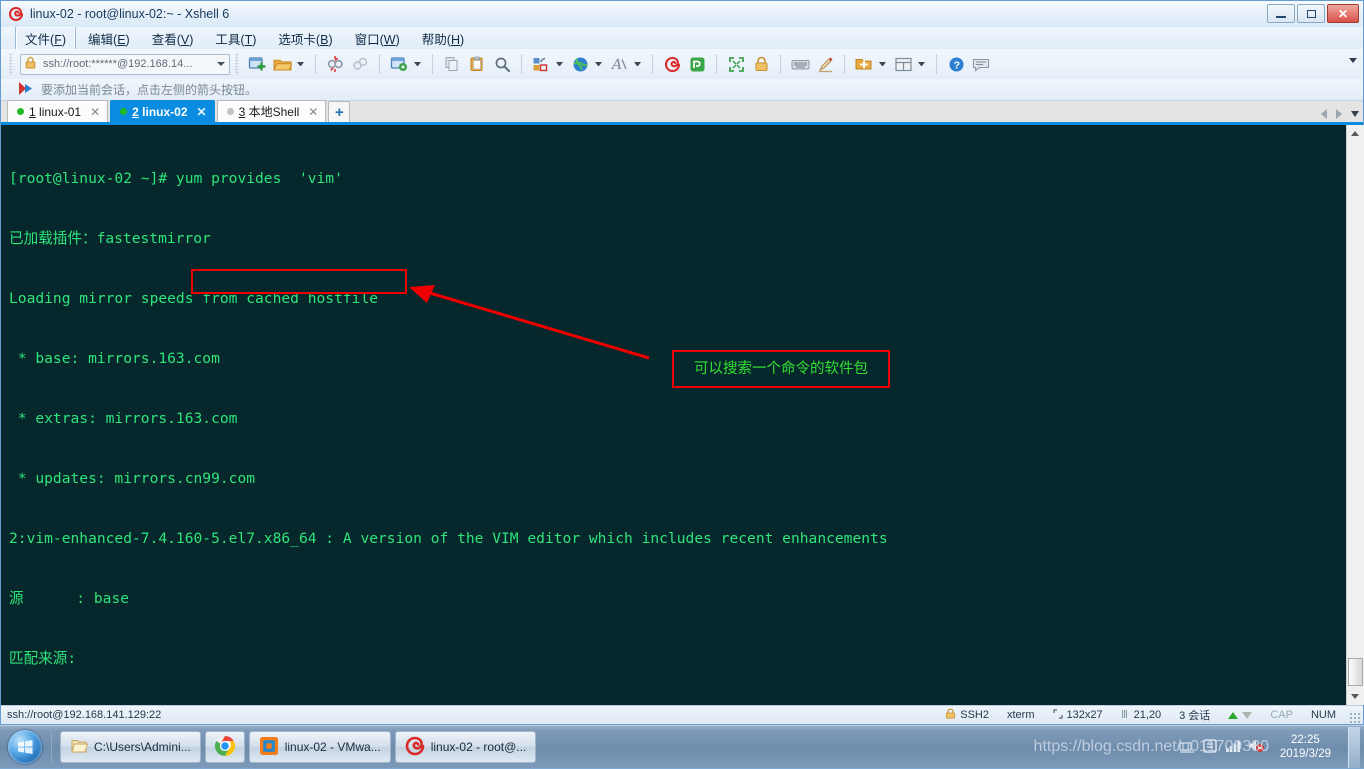 The width and height of the screenshot is (1364, 769). I want to click on vmware-icon, so click(269, 747).